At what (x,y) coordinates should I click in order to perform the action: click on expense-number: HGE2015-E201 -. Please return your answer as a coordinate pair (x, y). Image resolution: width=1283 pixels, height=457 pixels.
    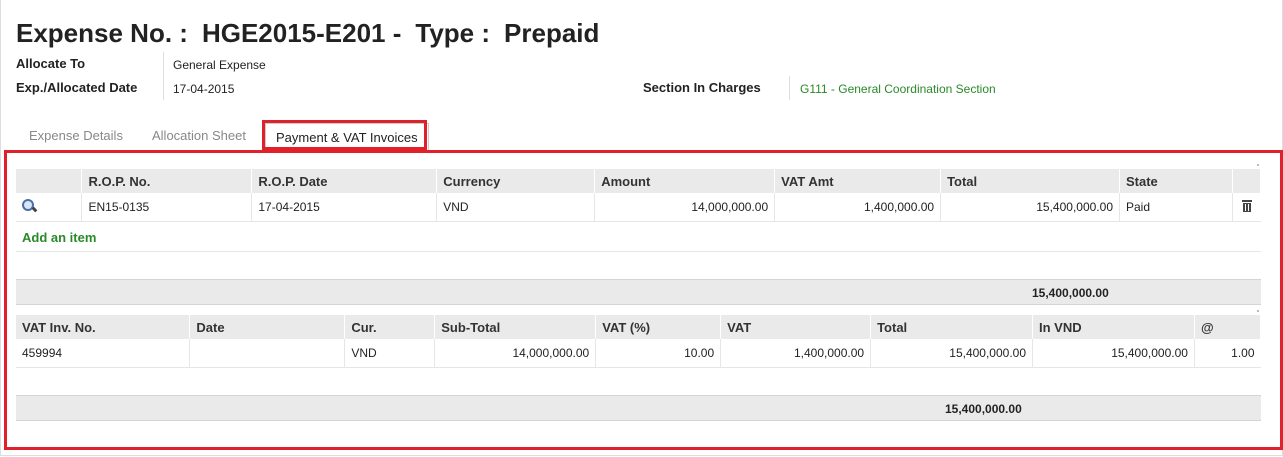
    Looking at the image, I should click on (301, 33).